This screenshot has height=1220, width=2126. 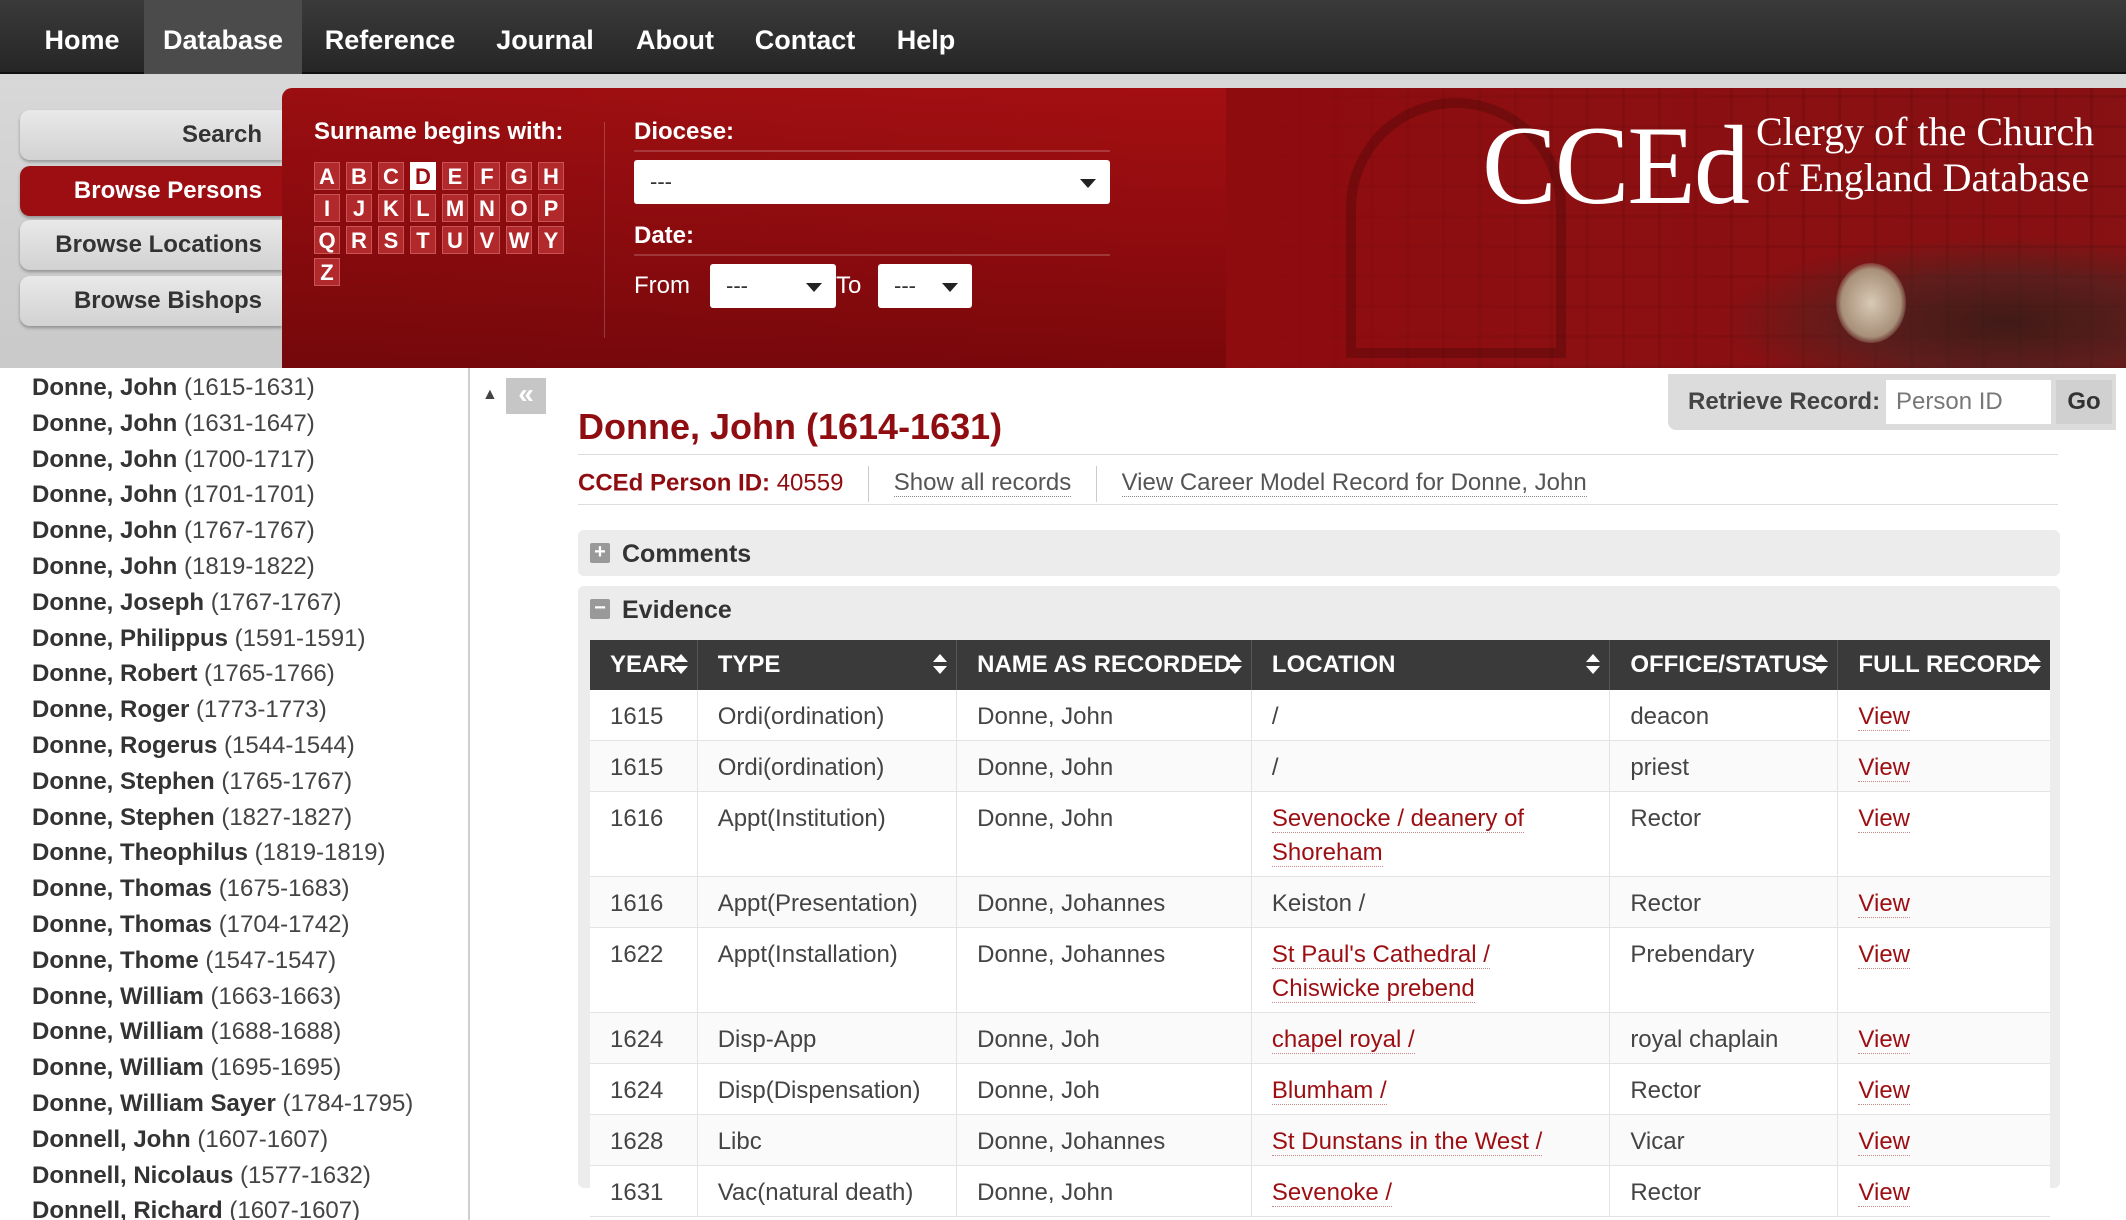 I want to click on list-item: Donne, Thomas (1675-1683), so click(x=190, y=889).